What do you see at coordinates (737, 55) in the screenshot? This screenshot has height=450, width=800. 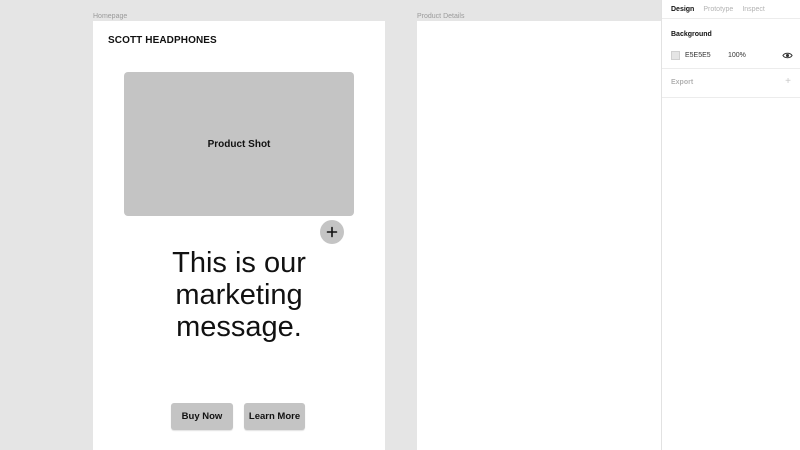 I see `background-opacity-value: 100%` at bounding box center [737, 55].